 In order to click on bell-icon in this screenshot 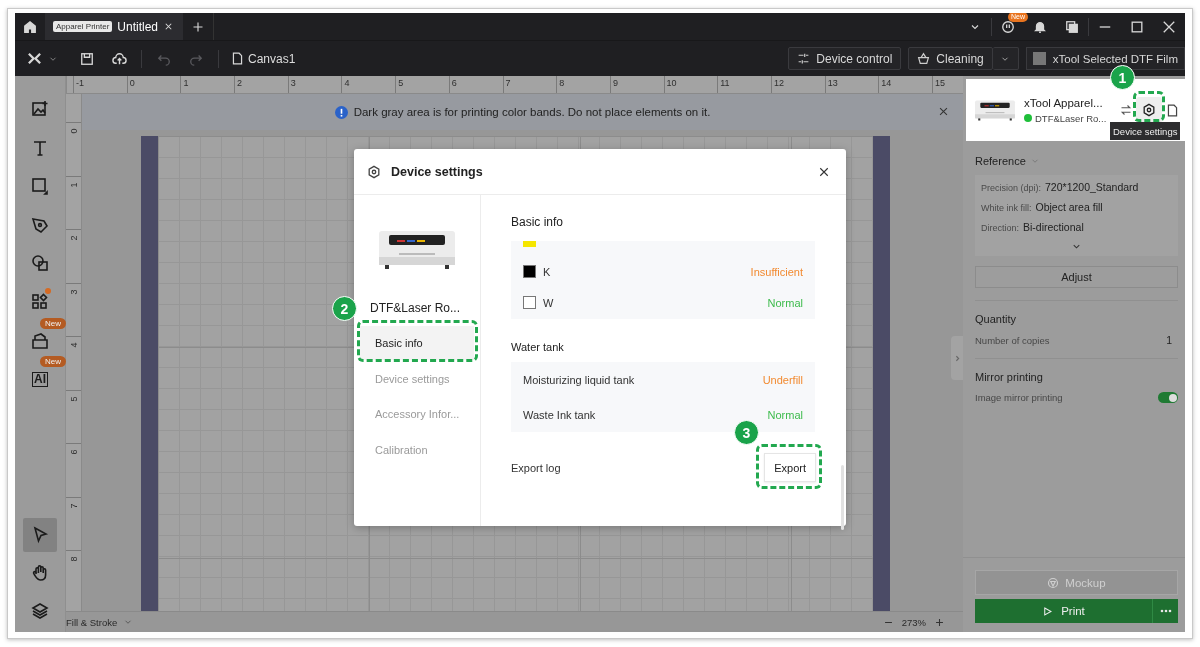, I will do `click(1040, 26)`.